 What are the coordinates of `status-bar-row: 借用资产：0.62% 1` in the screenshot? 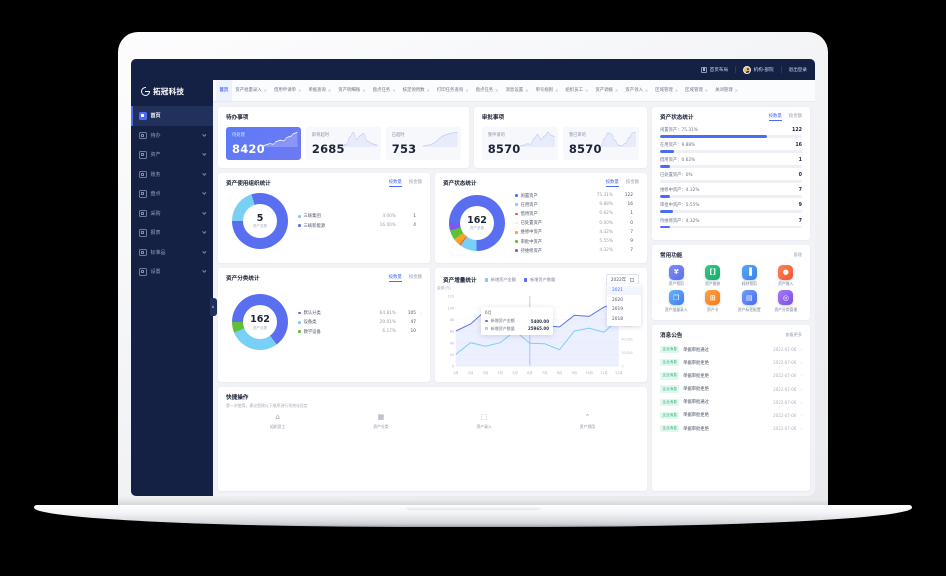 It's located at (731, 162).